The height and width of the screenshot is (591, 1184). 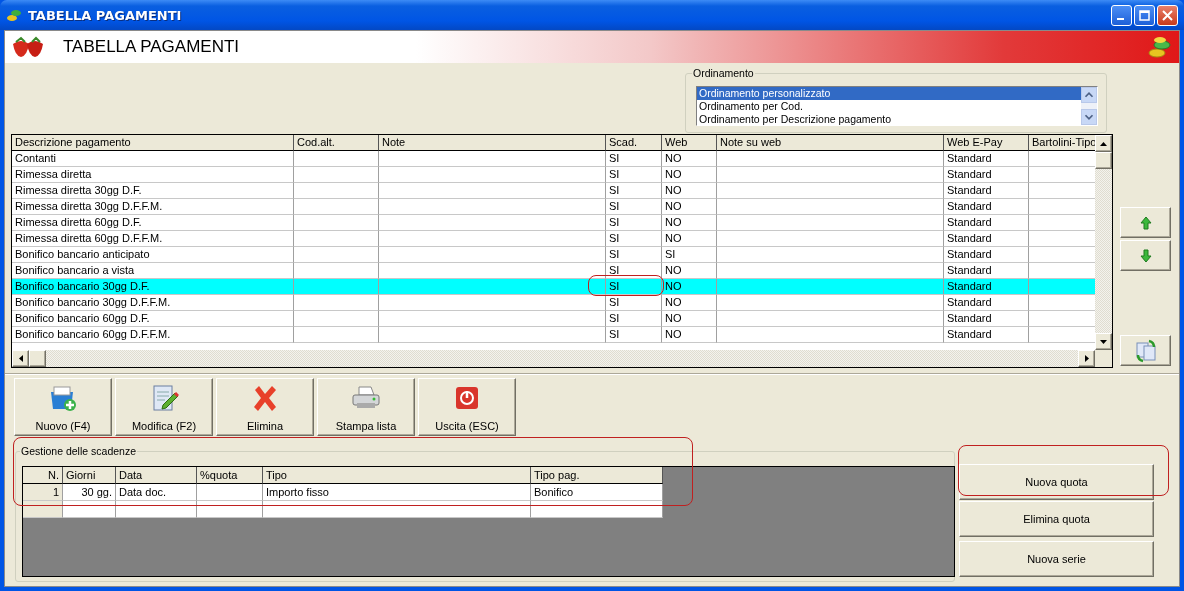 What do you see at coordinates (43, 492) in the screenshot?
I see `table-cell: 1` at bounding box center [43, 492].